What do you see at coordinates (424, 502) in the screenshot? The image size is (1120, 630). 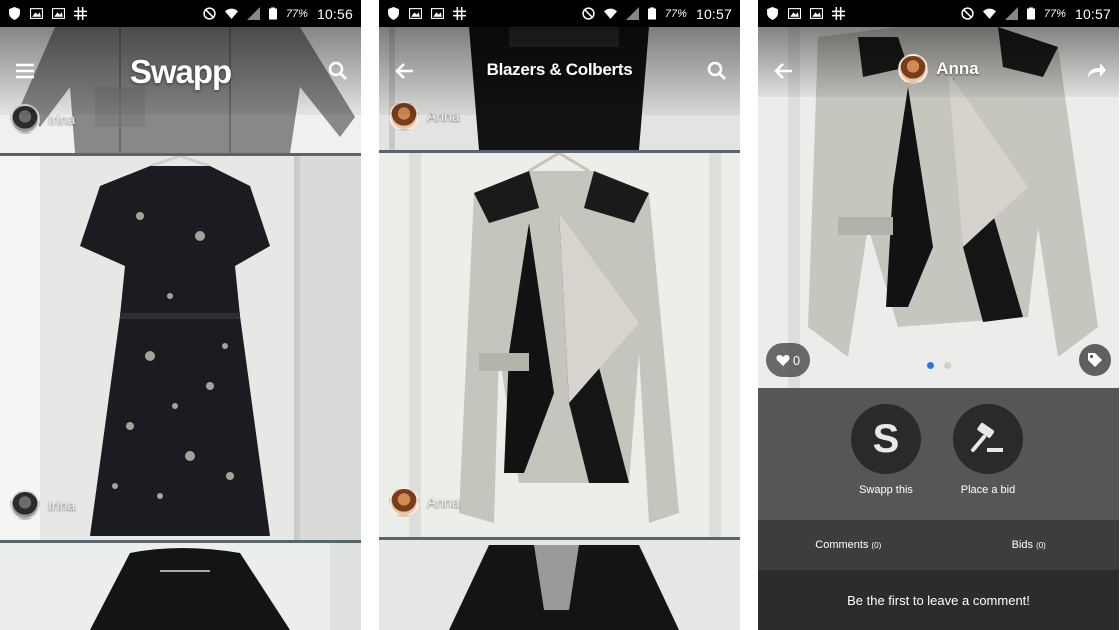 I see `seller-badge: Anna` at bounding box center [424, 502].